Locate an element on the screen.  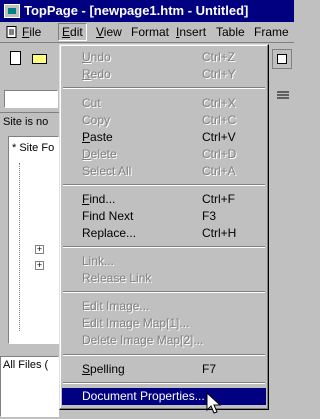
open-button is located at coordinates (44, 58).